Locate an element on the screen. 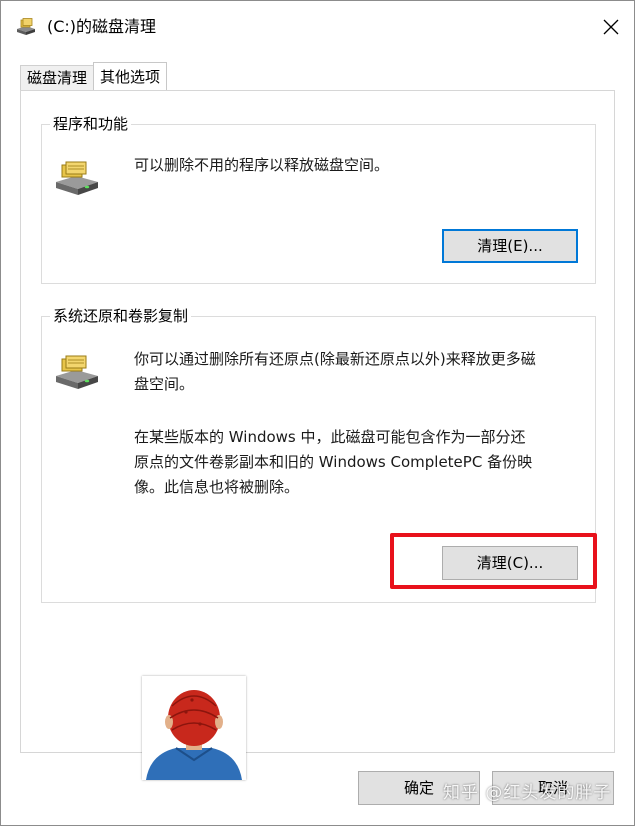 The width and height of the screenshot is (635, 826). tab-more-options: 其他选项 is located at coordinates (130, 77).